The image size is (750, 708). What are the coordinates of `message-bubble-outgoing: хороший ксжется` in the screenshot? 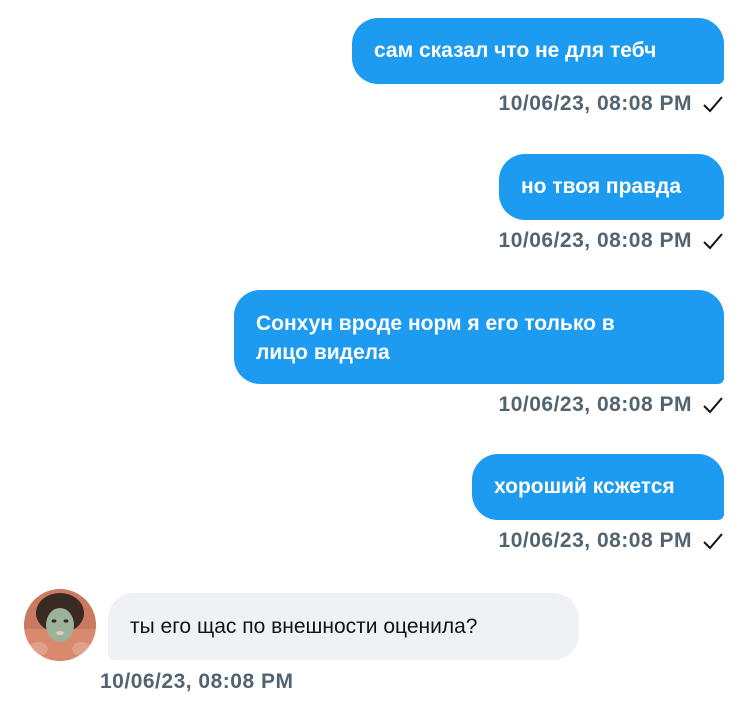 It's located at (598, 487).